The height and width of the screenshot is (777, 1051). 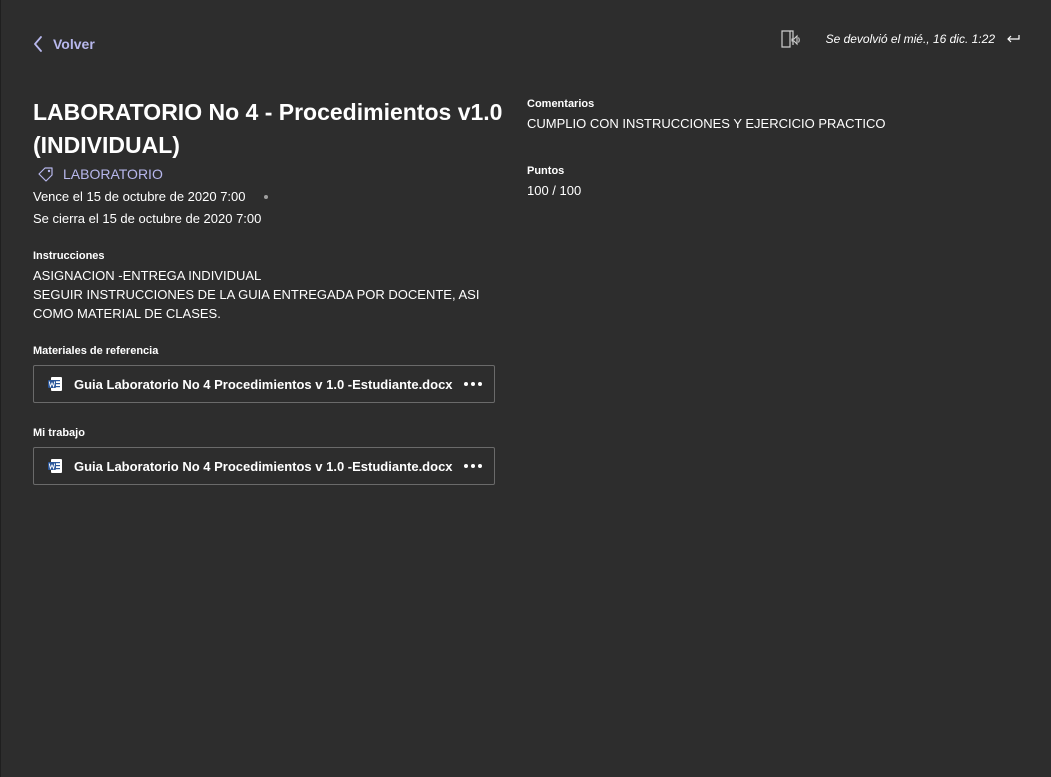 I want to click on close-date-row: Se cierra el 15 de octubre de 2020 7:00, so click(x=268, y=219).